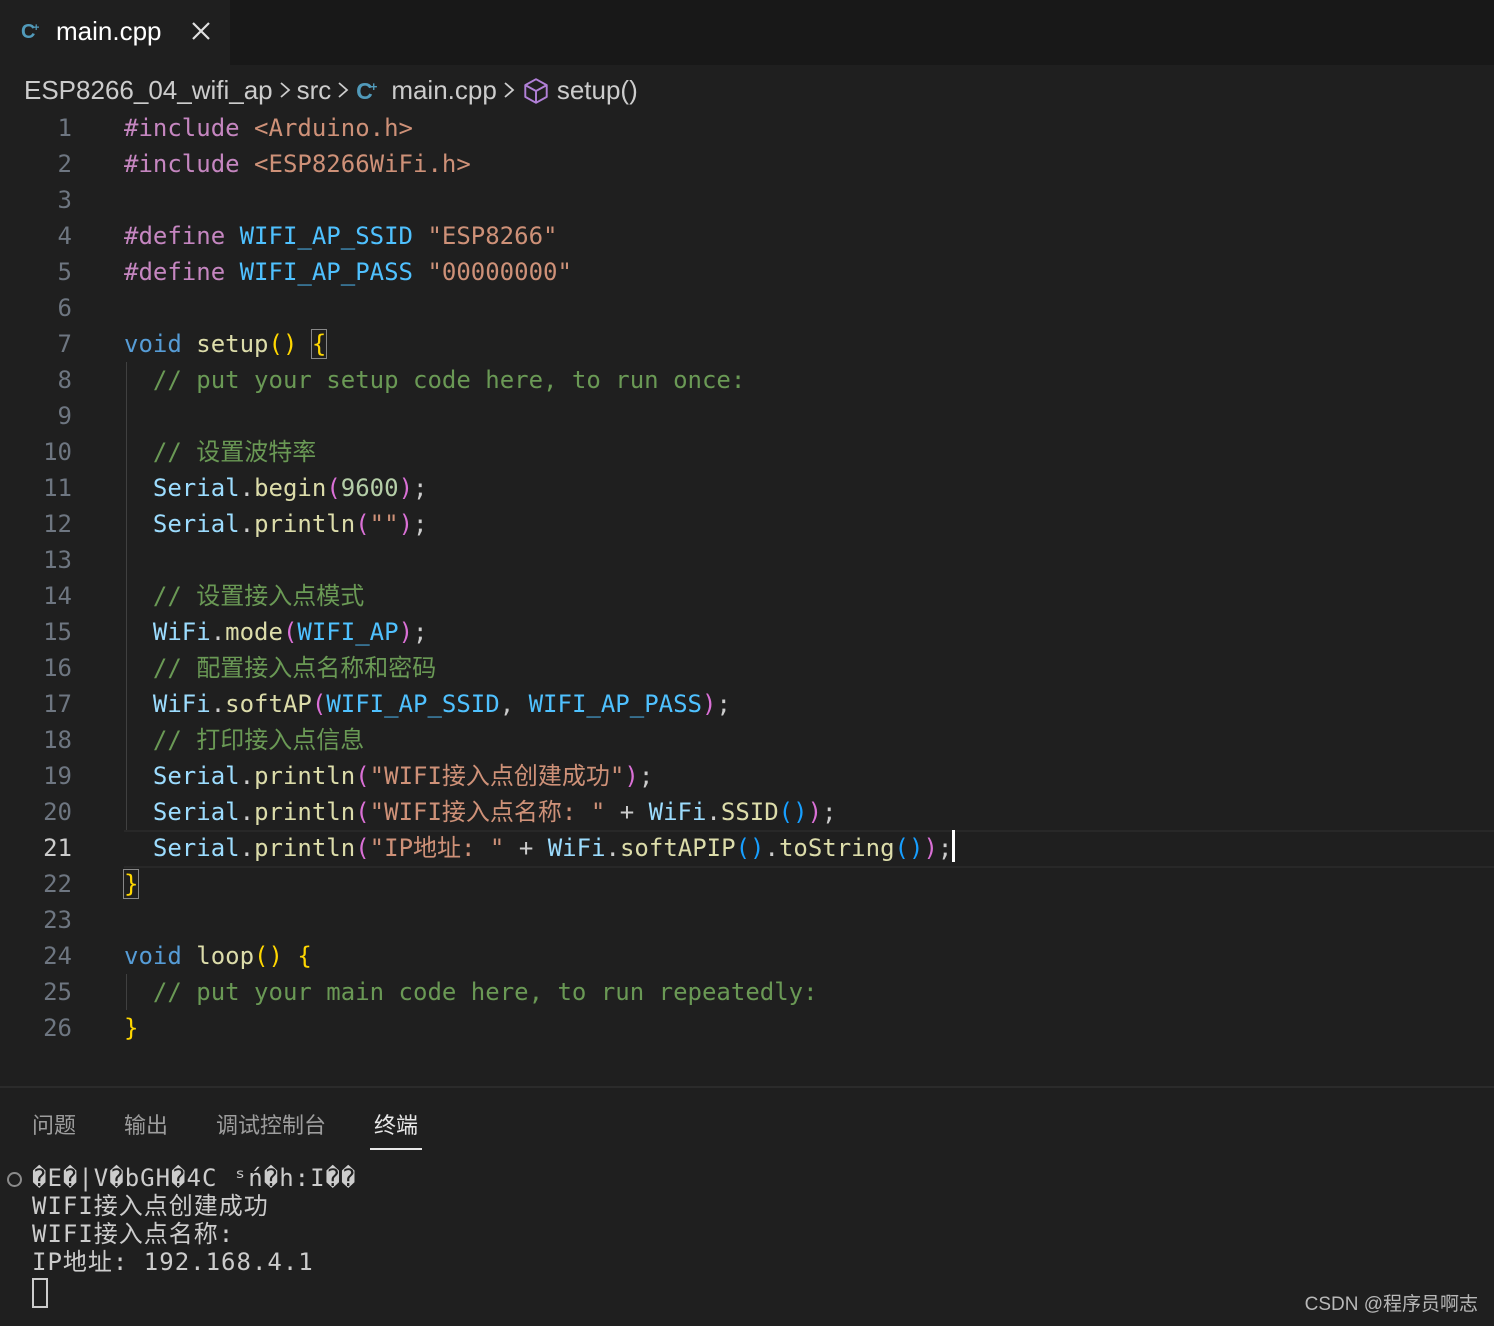 This screenshot has height=1326, width=1494. Describe the element at coordinates (444, 90) in the screenshot. I see `breadcrumb-file: main.cpp` at that location.